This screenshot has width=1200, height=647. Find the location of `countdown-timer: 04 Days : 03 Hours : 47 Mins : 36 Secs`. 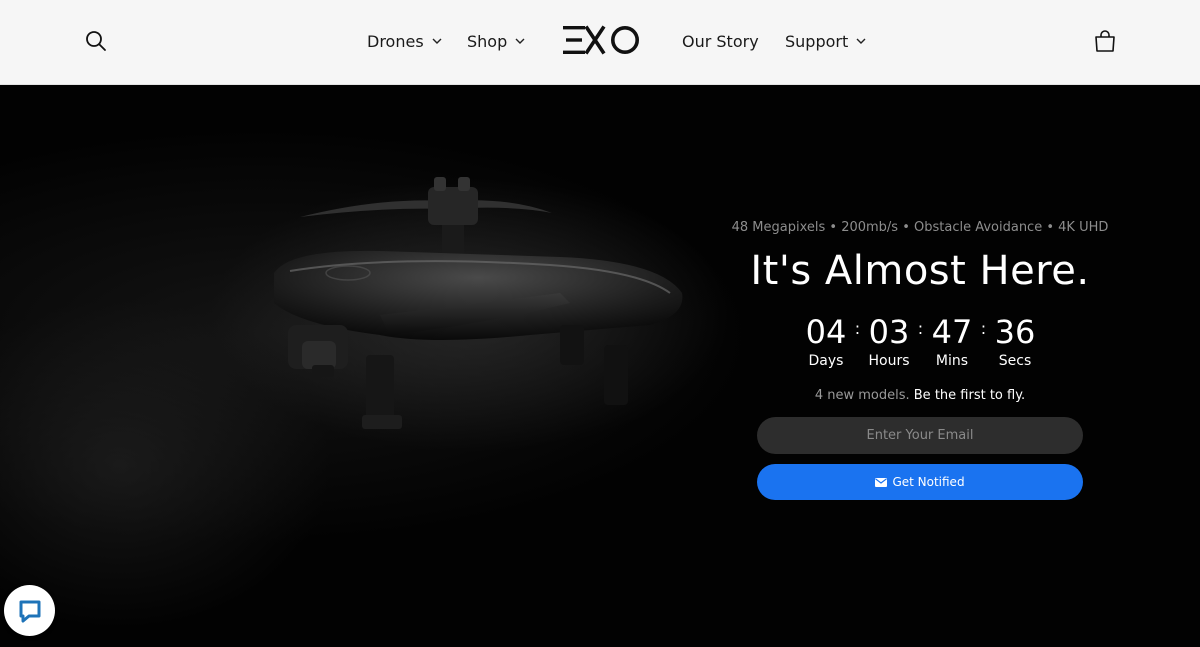

countdown-timer: 04 Days : 03 Hours : 47 Mins : 36 Secs is located at coordinates (920, 343).